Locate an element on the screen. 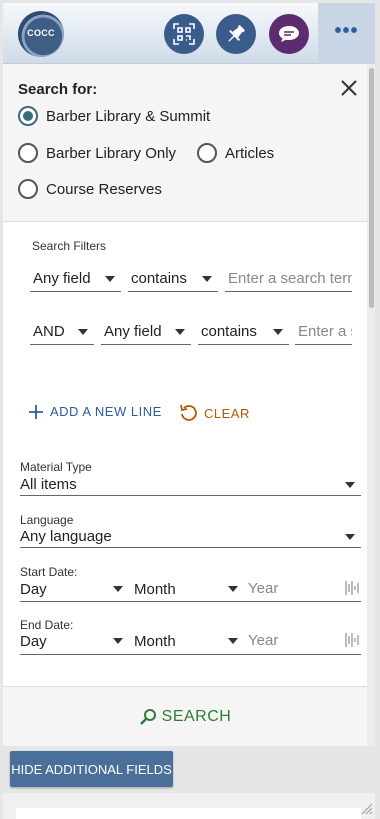 The height and width of the screenshot is (819, 380). operator-select-row1: contains is located at coordinates (173, 279).